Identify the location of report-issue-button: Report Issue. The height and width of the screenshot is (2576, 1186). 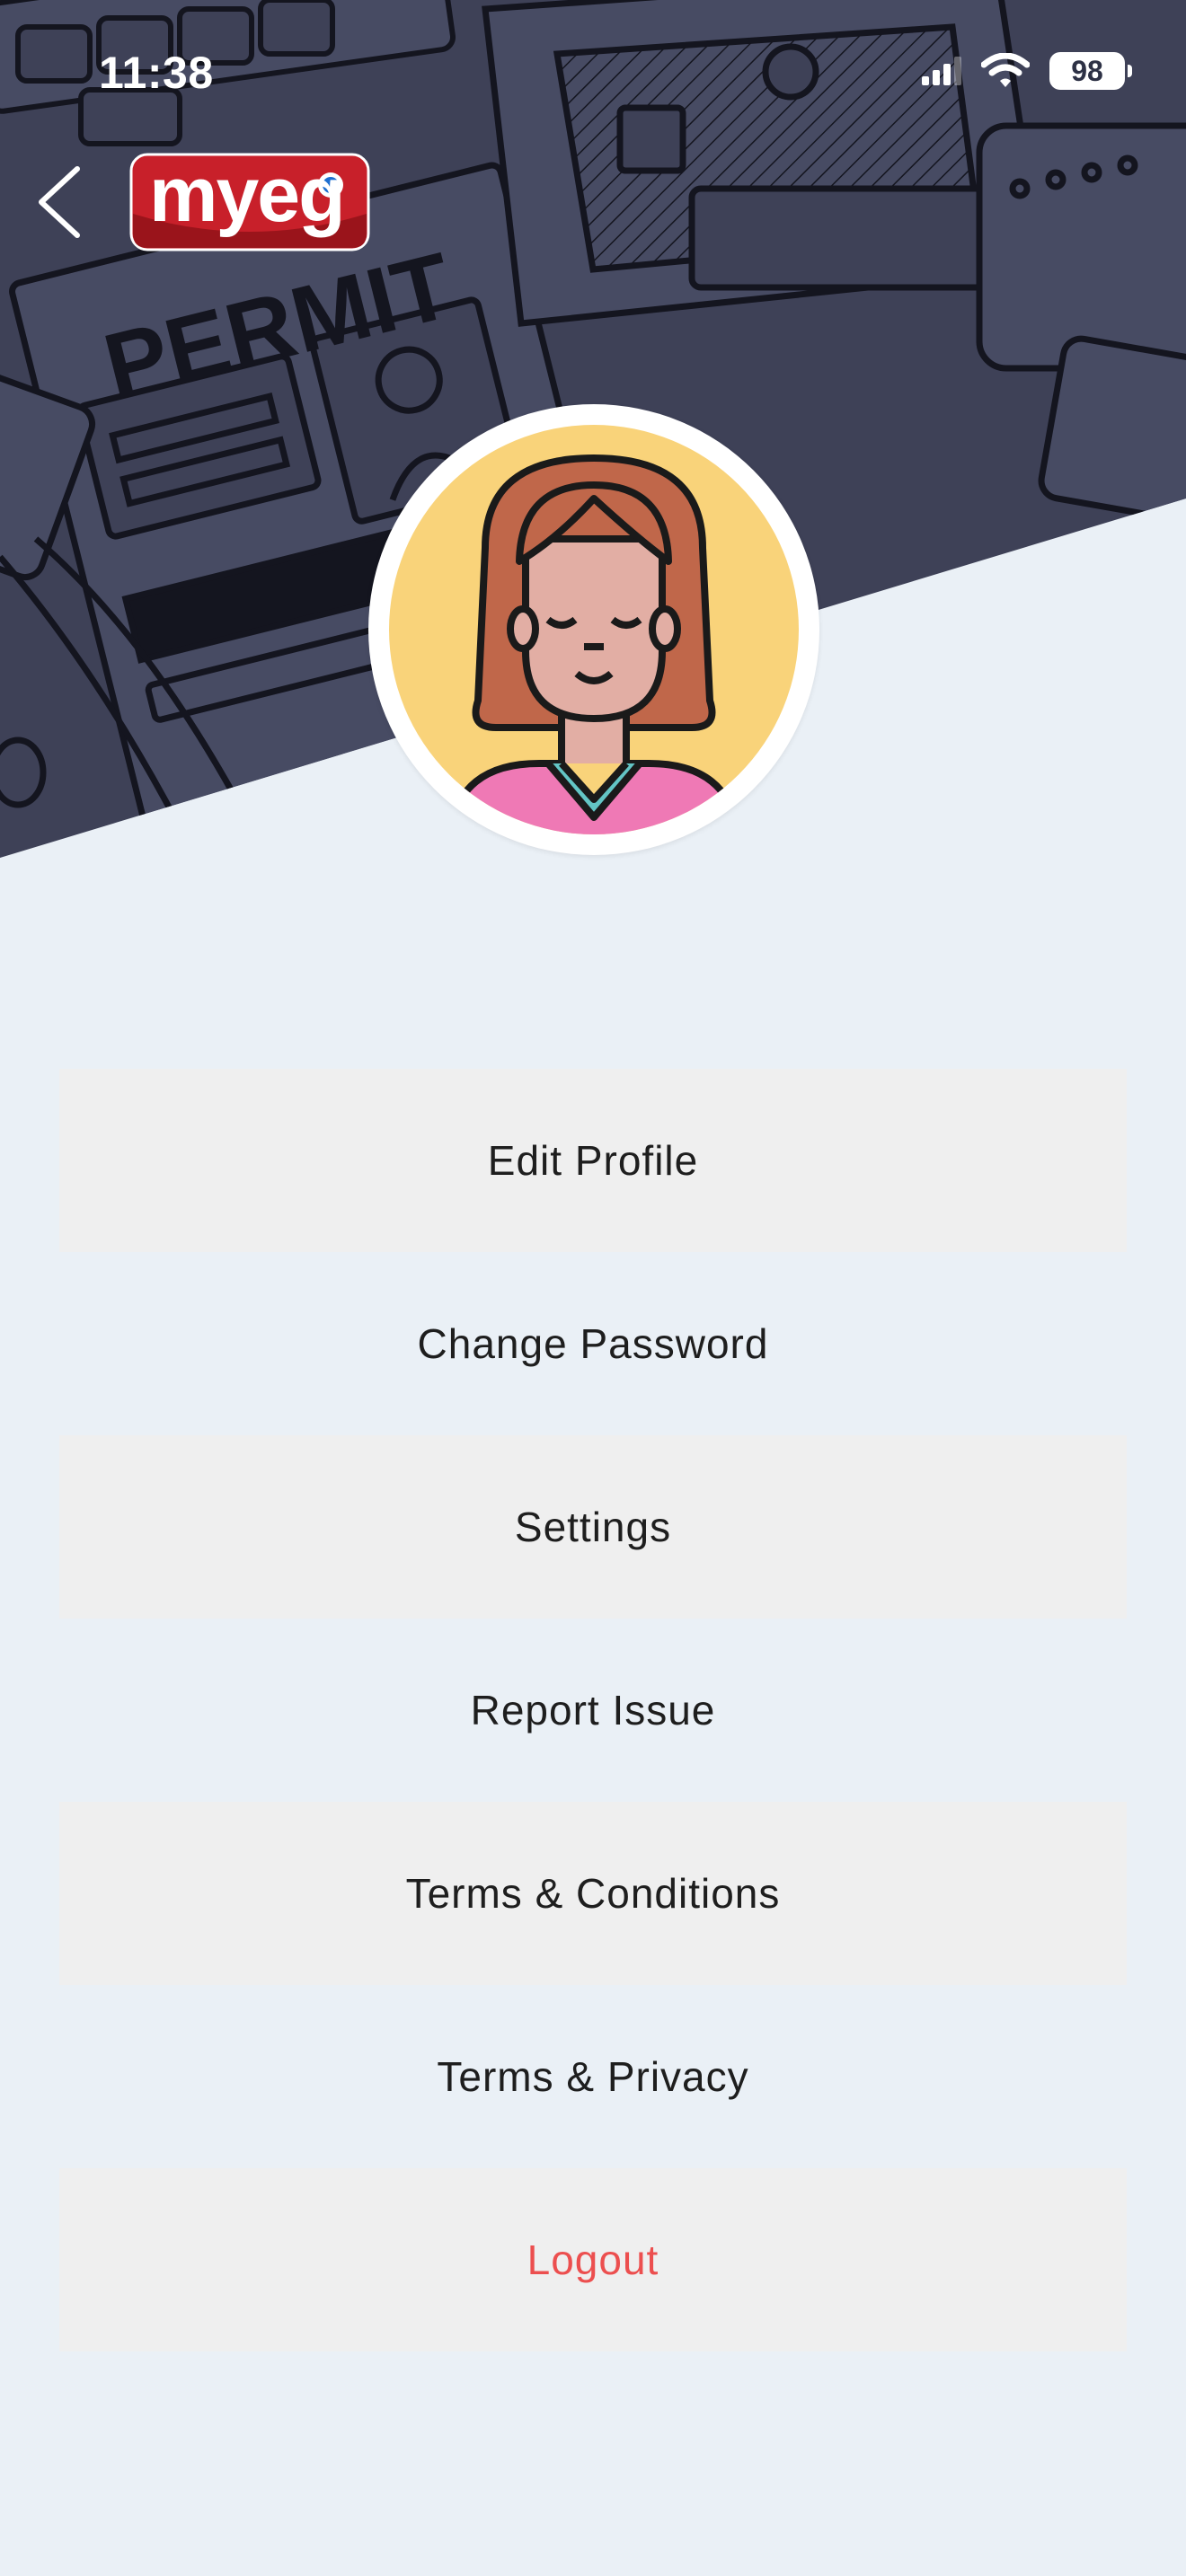
(593, 1710).